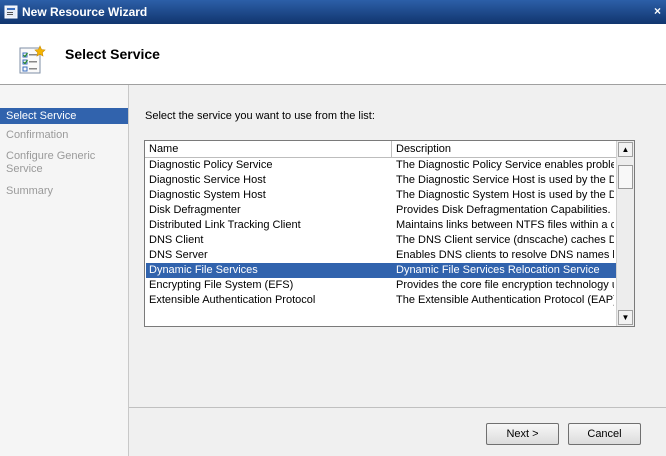 The image size is (666, 456). Describe the element at coordinates (85, 12) in the screenshot. I see `window-title: New Resource Wizard` at that location.